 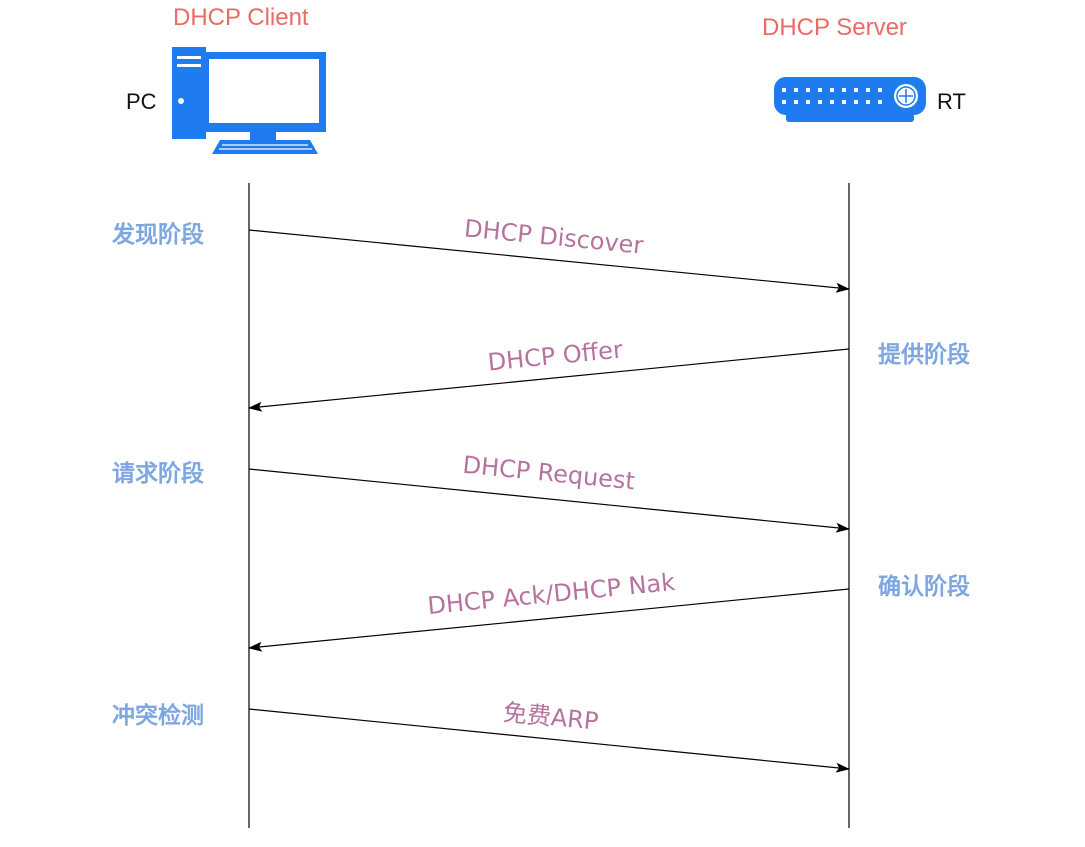 I want to click on message-offer: DHCP Offer, so click(x=549, y=373).